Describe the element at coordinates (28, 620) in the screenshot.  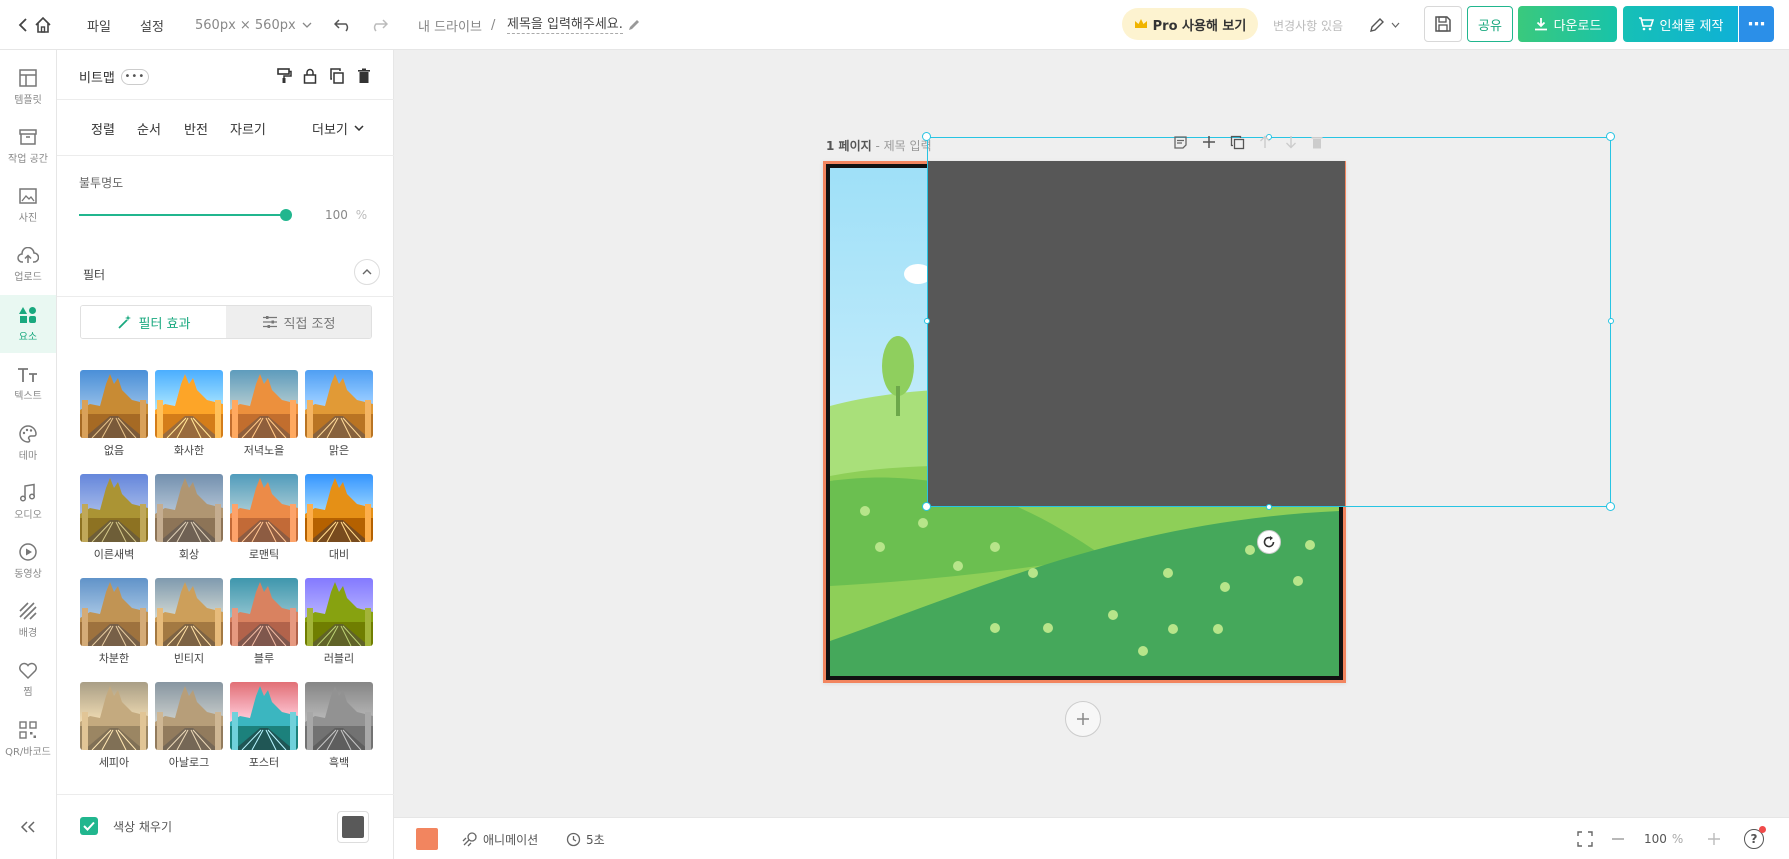
I see `rail-item-background: 배경` at that location.